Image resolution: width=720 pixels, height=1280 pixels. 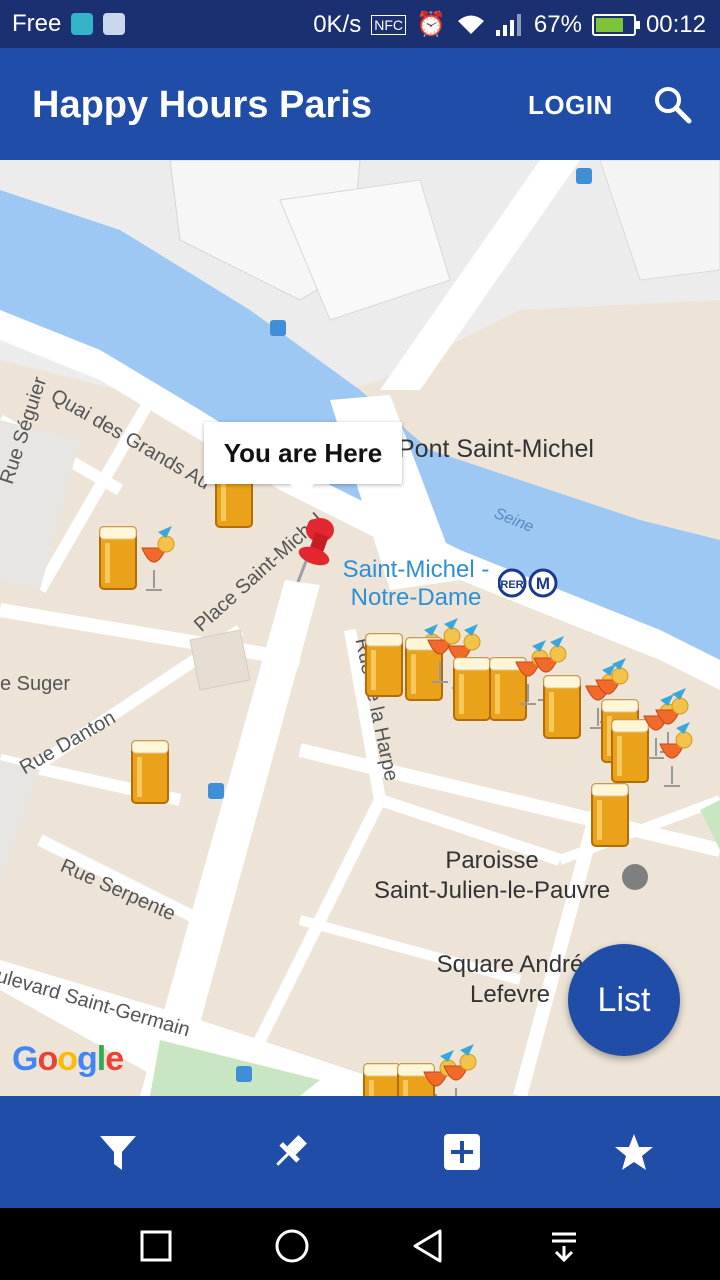 I want to click on app-bar: Happy Hours Paris LOGIN, so click(x=360, y=104).